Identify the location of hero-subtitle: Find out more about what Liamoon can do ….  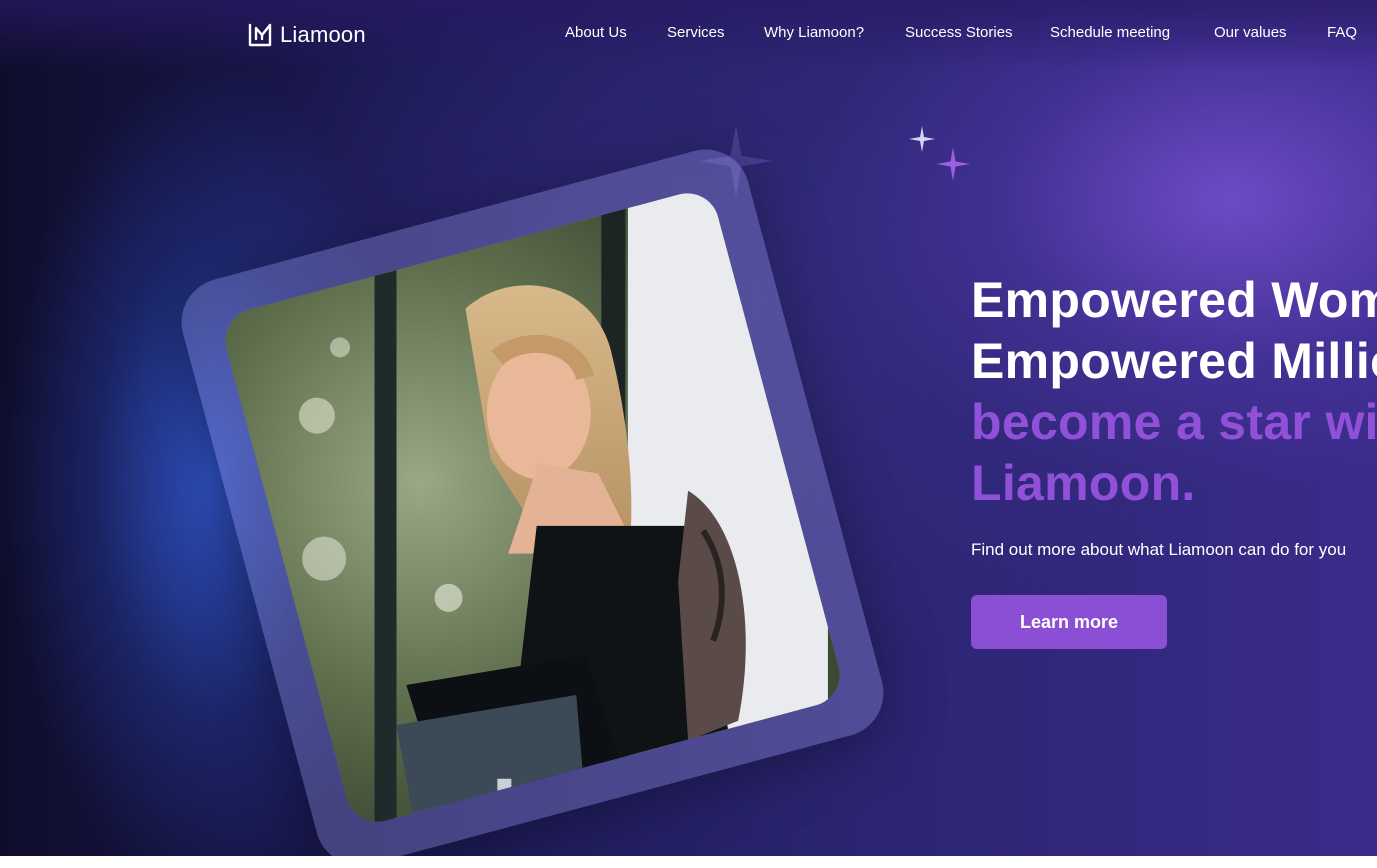
(1159, 549).